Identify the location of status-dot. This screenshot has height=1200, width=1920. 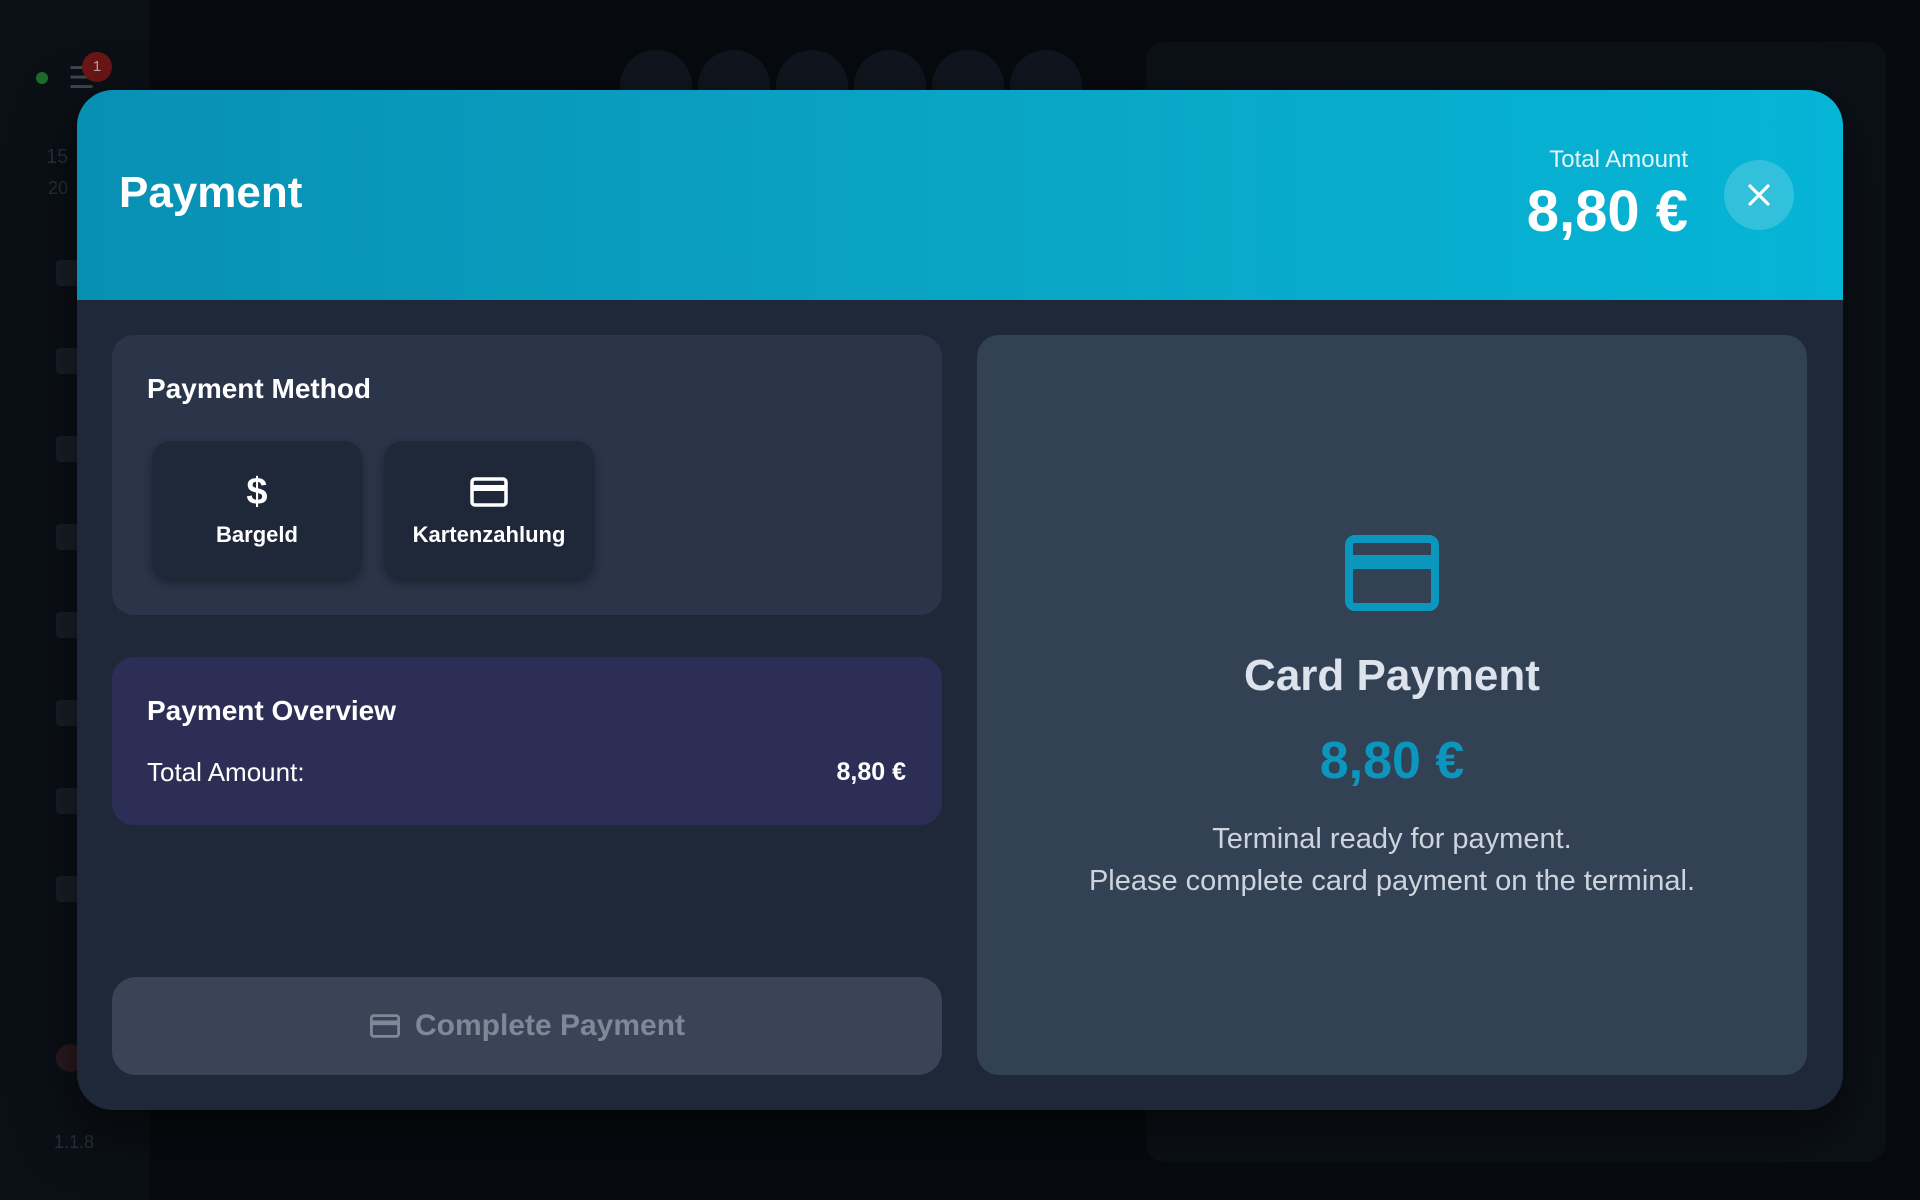
(42, 78).